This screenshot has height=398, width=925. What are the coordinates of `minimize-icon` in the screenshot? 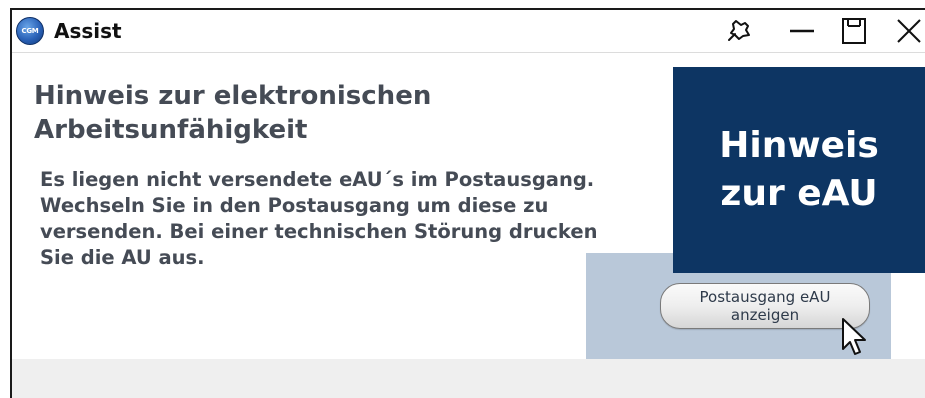 It's located at (802, 31).